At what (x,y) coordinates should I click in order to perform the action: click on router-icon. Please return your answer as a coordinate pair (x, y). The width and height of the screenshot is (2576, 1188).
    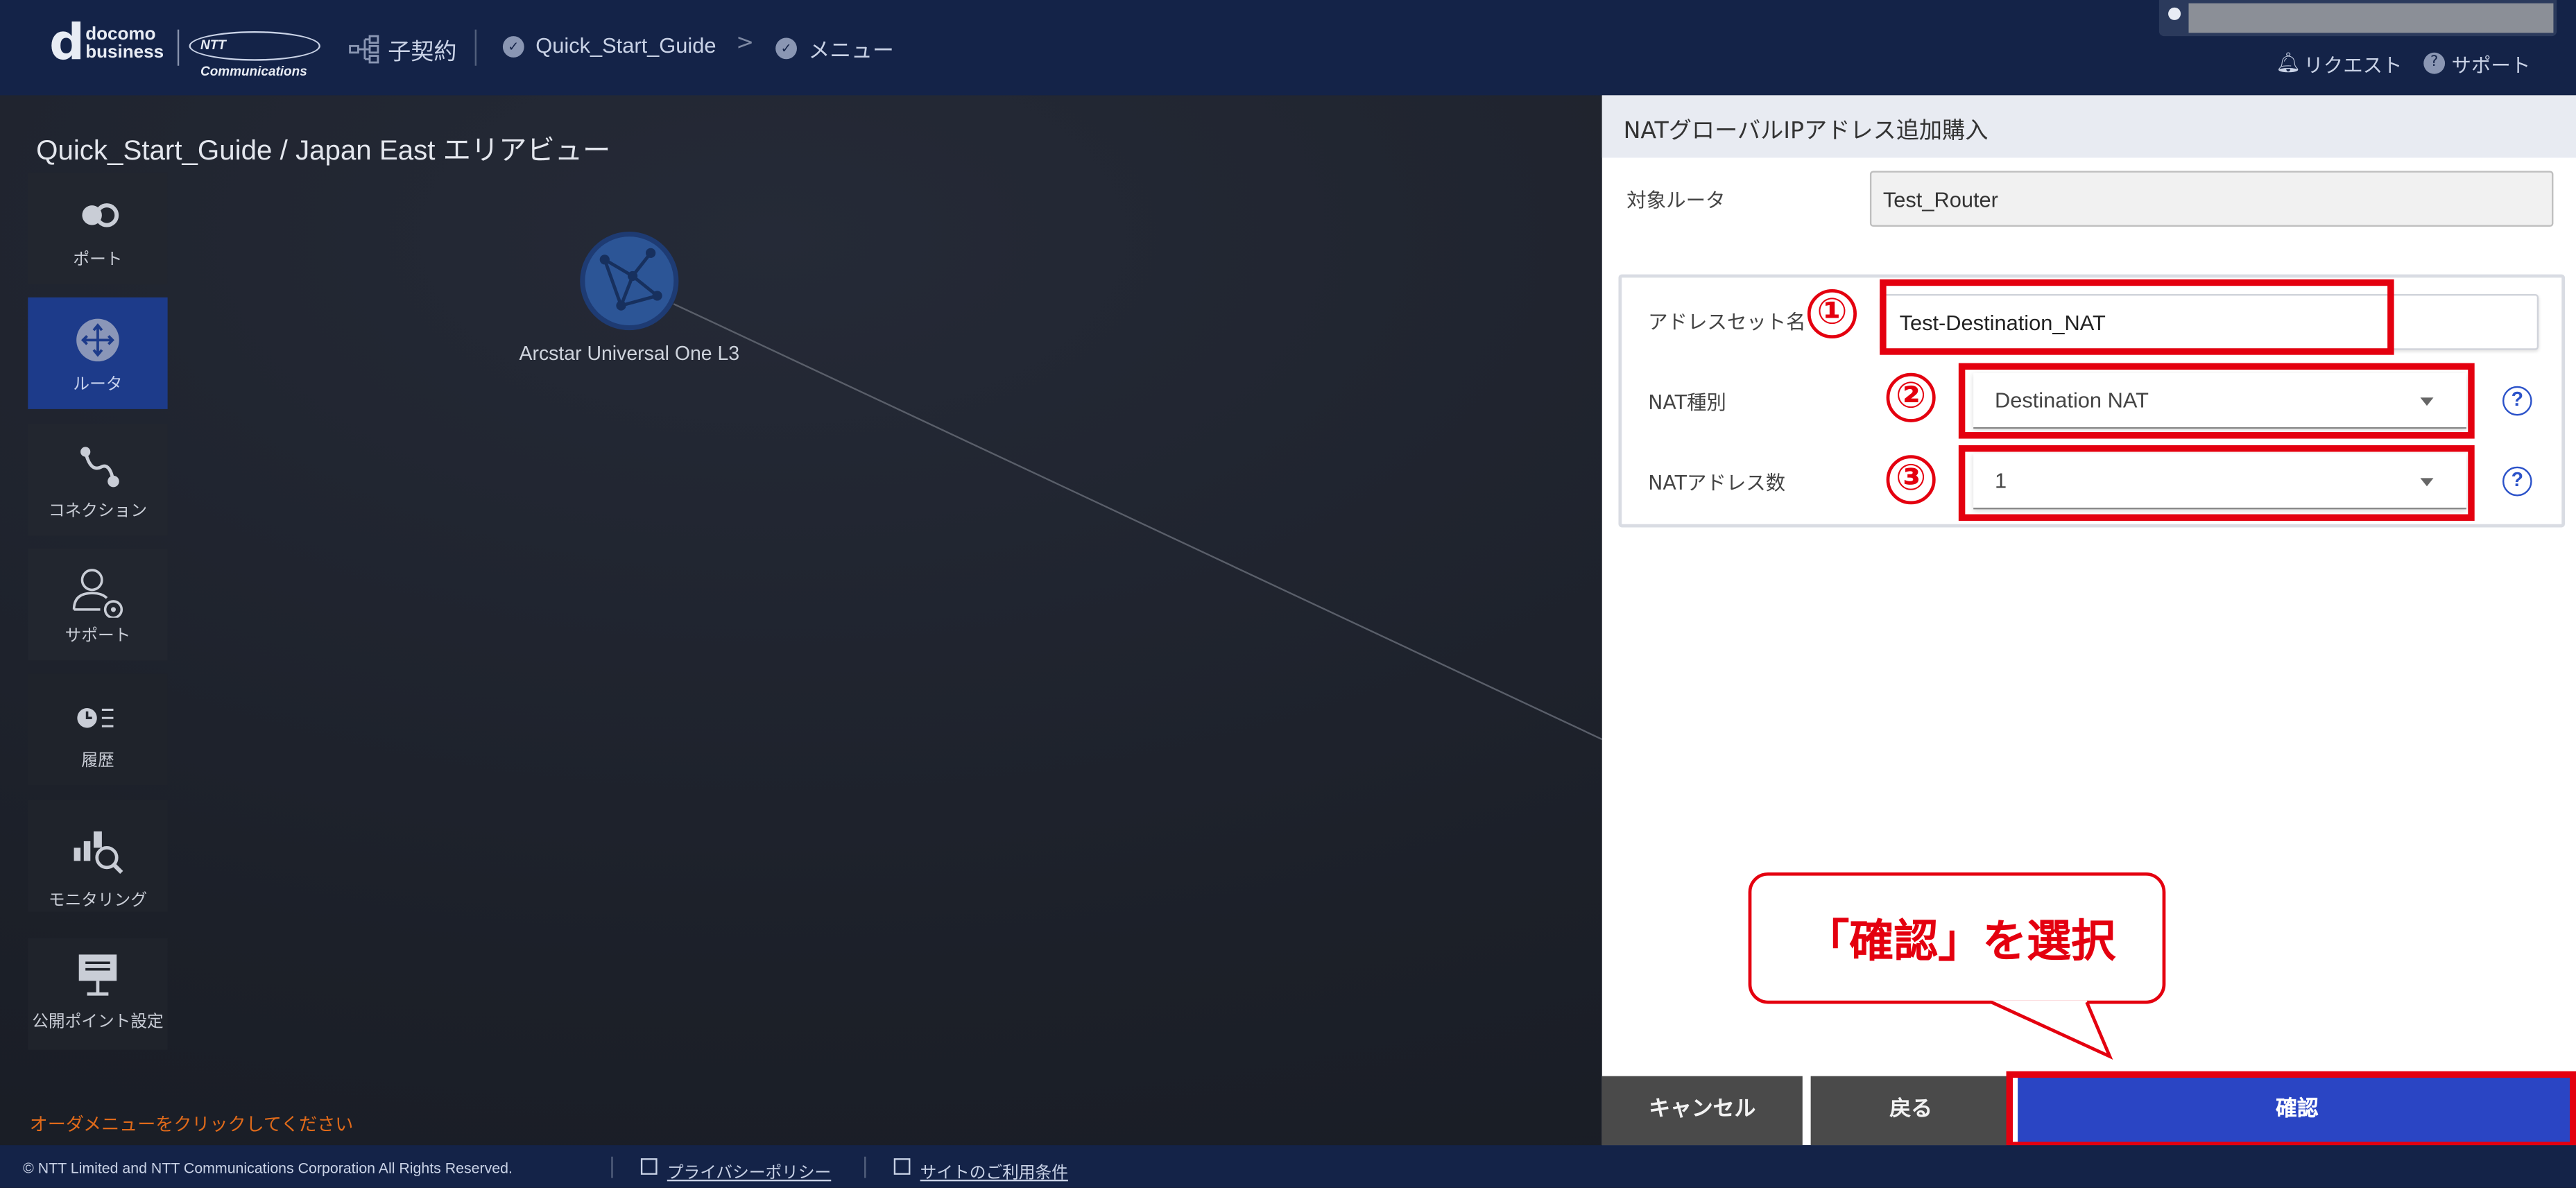
    Looking at the image, I should click on (97, 340).